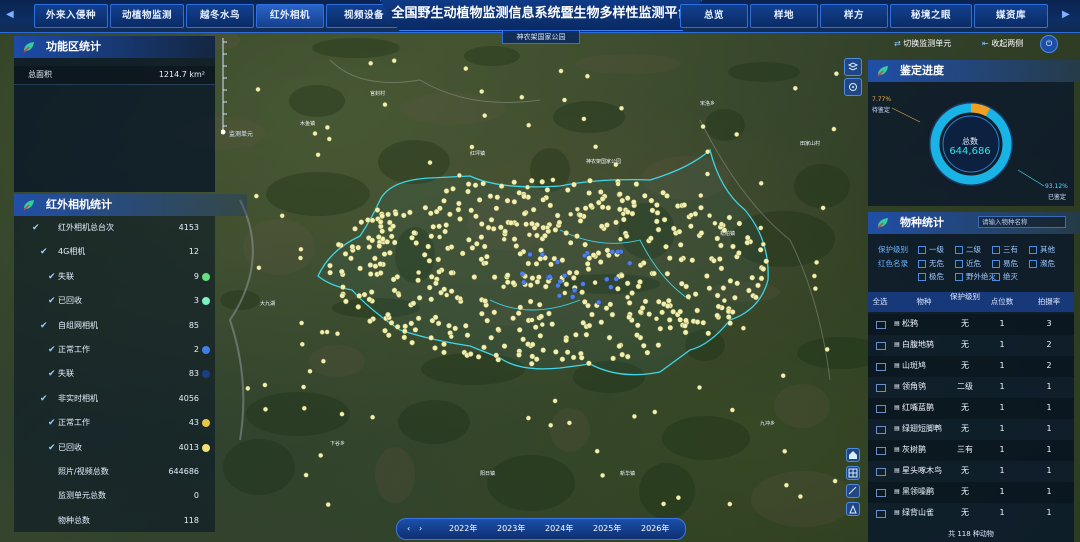 The image size is (1080, 542). Describe the element at coordinates (114, 423) in the screenshot. I see `camera-stat-row: ✔ 正常工作 43` at that location.